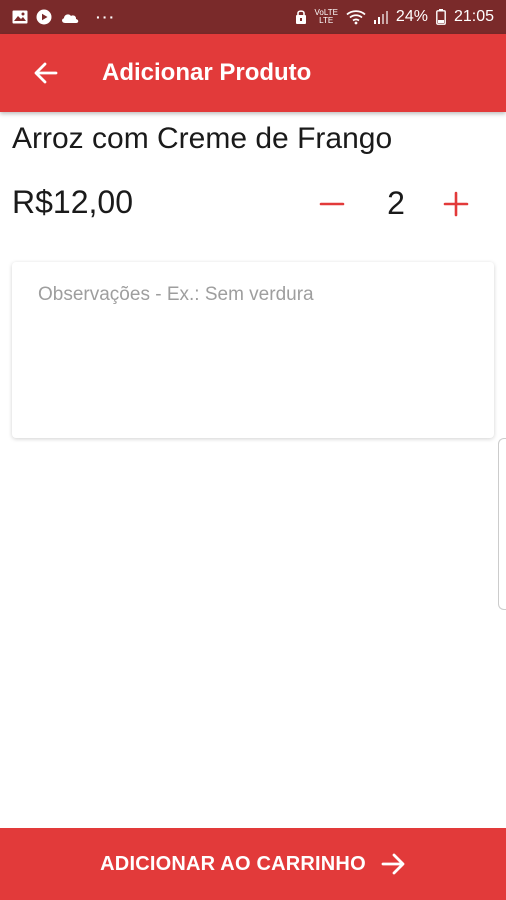  I want to click on wifi-icon, so click(356, 17).